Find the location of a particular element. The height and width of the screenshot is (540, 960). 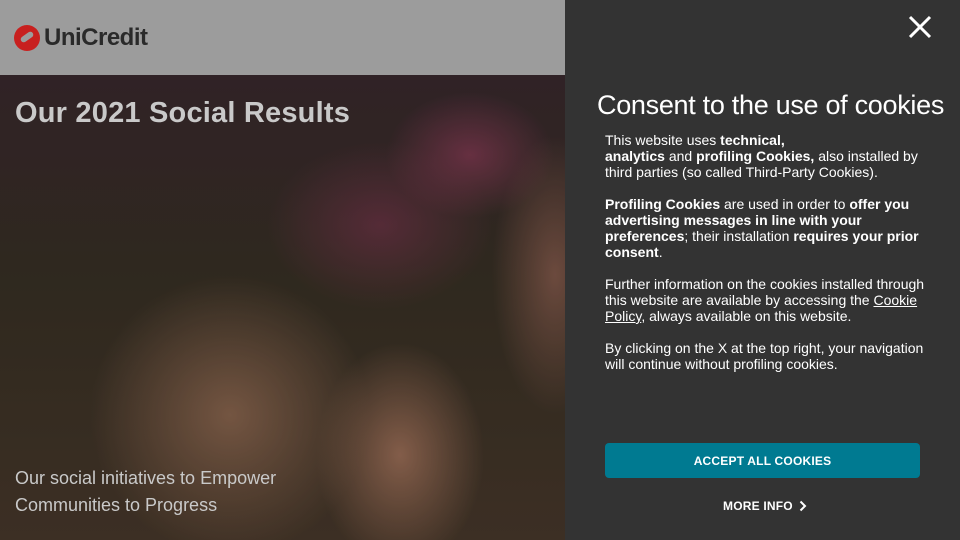

unicredit-logo-icon is located at coordinates (27, 38).